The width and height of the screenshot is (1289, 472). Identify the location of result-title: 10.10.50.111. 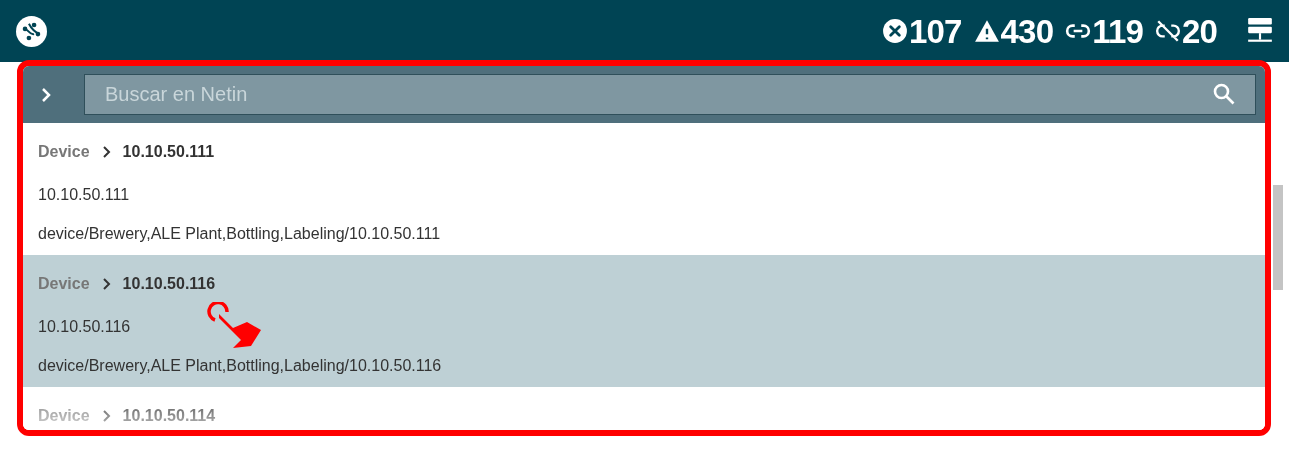
(168, 152).